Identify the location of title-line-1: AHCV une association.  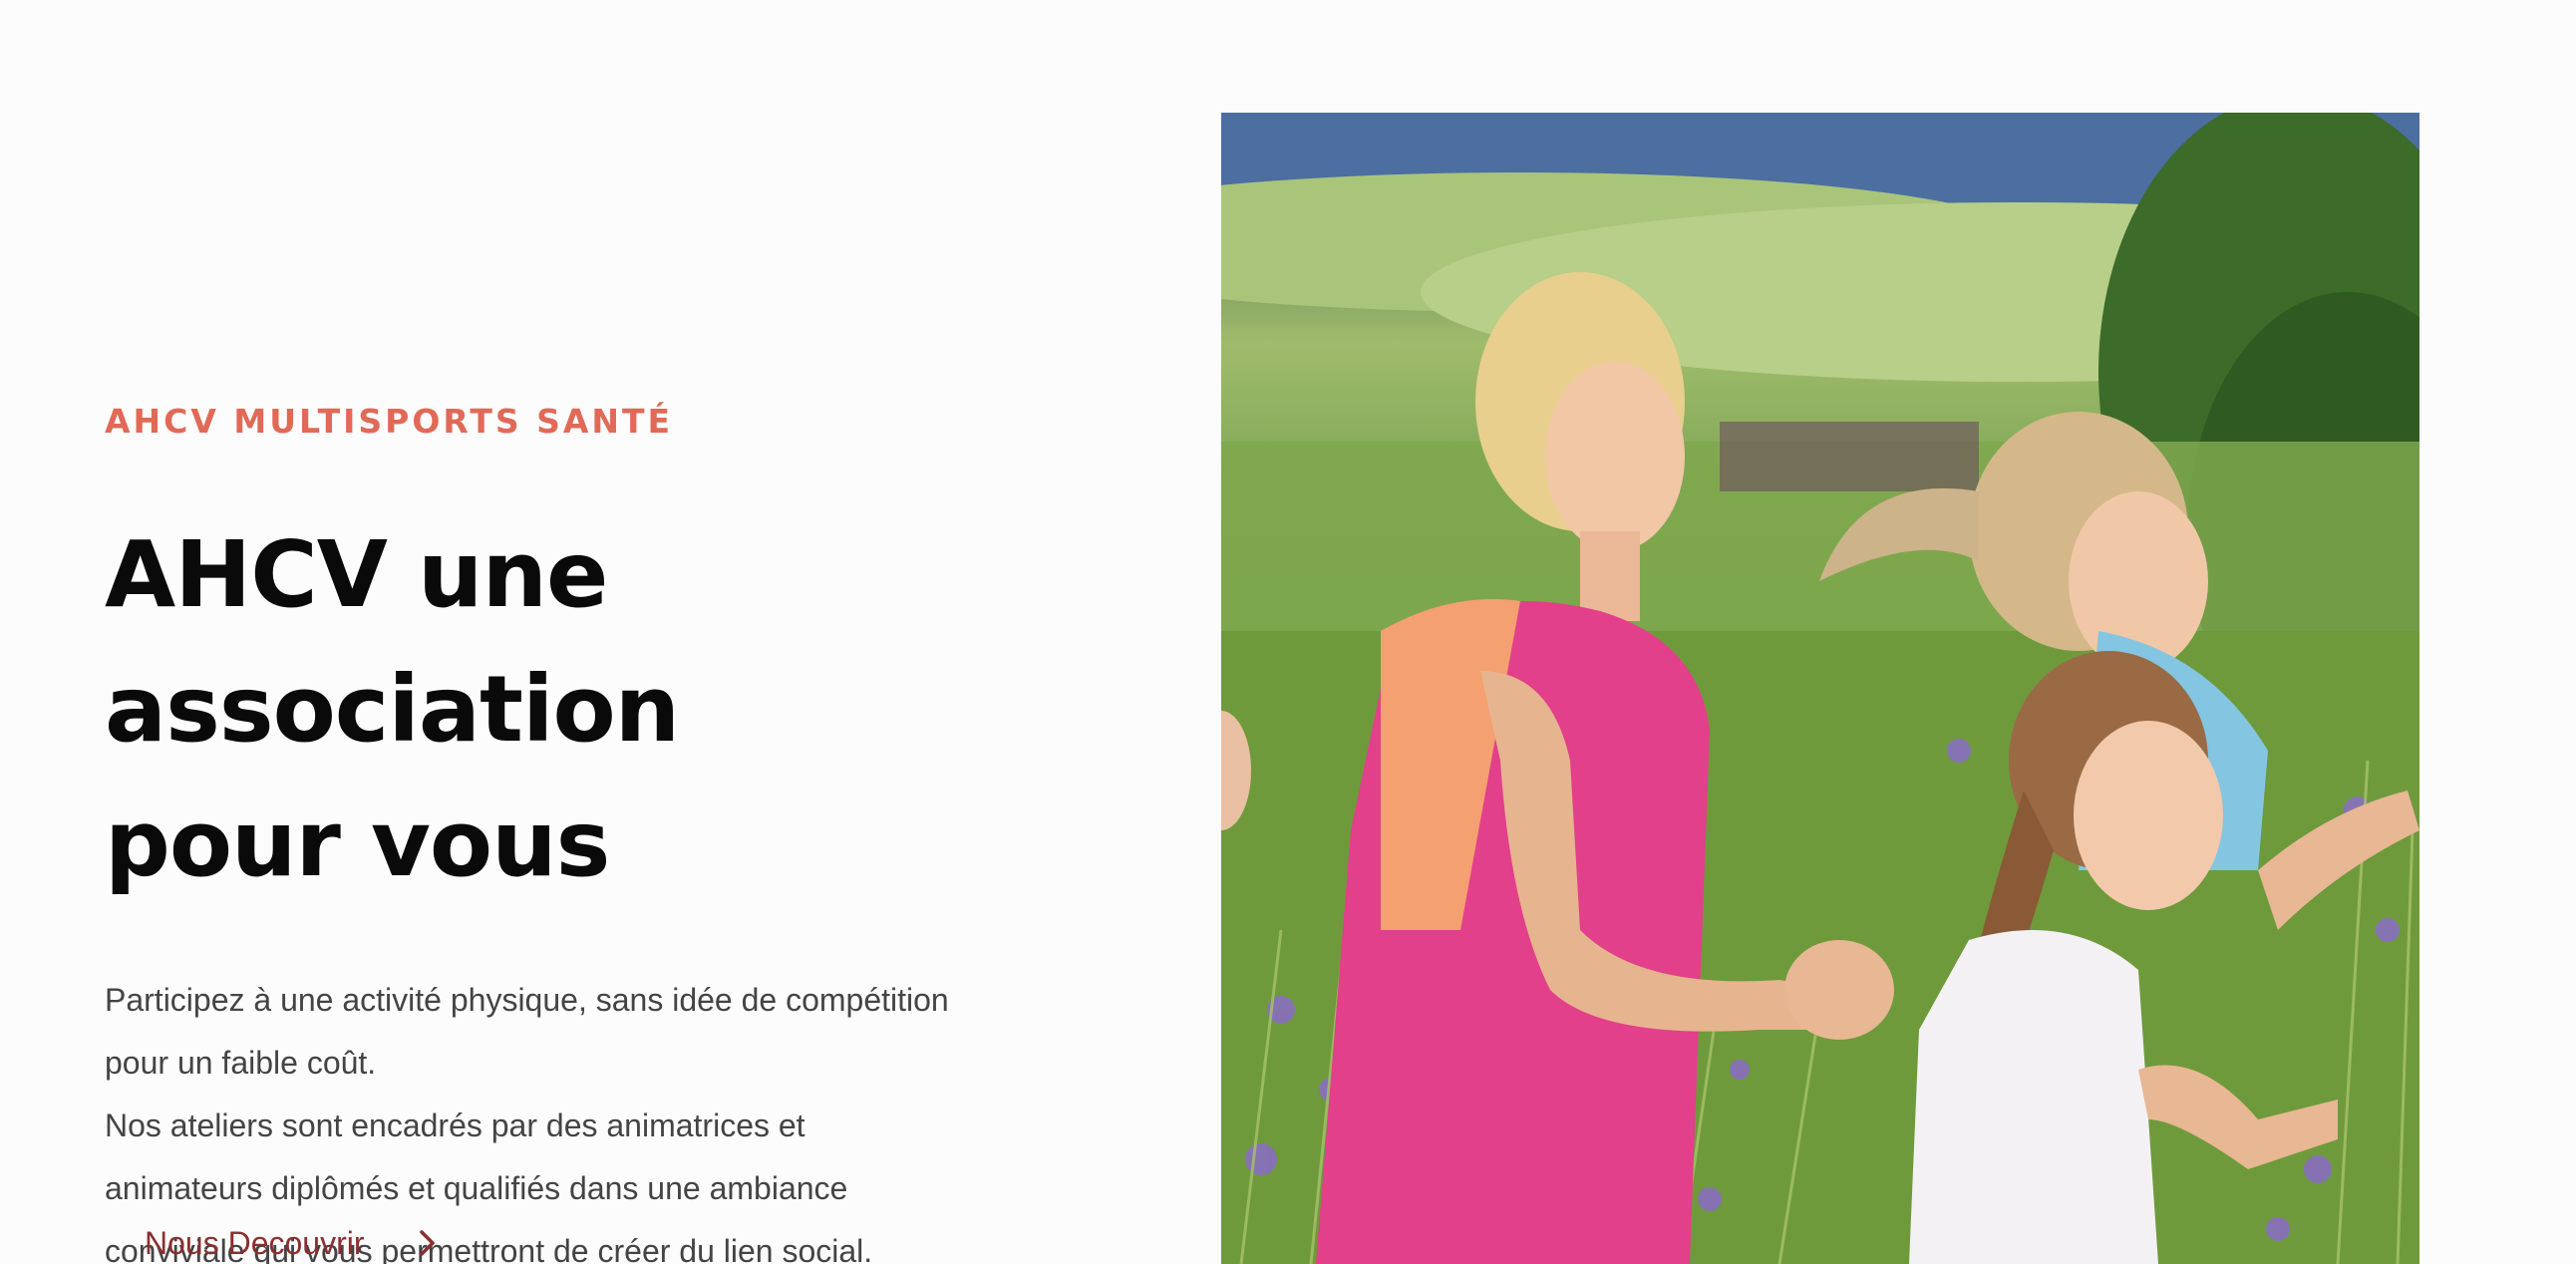
(392, 642).